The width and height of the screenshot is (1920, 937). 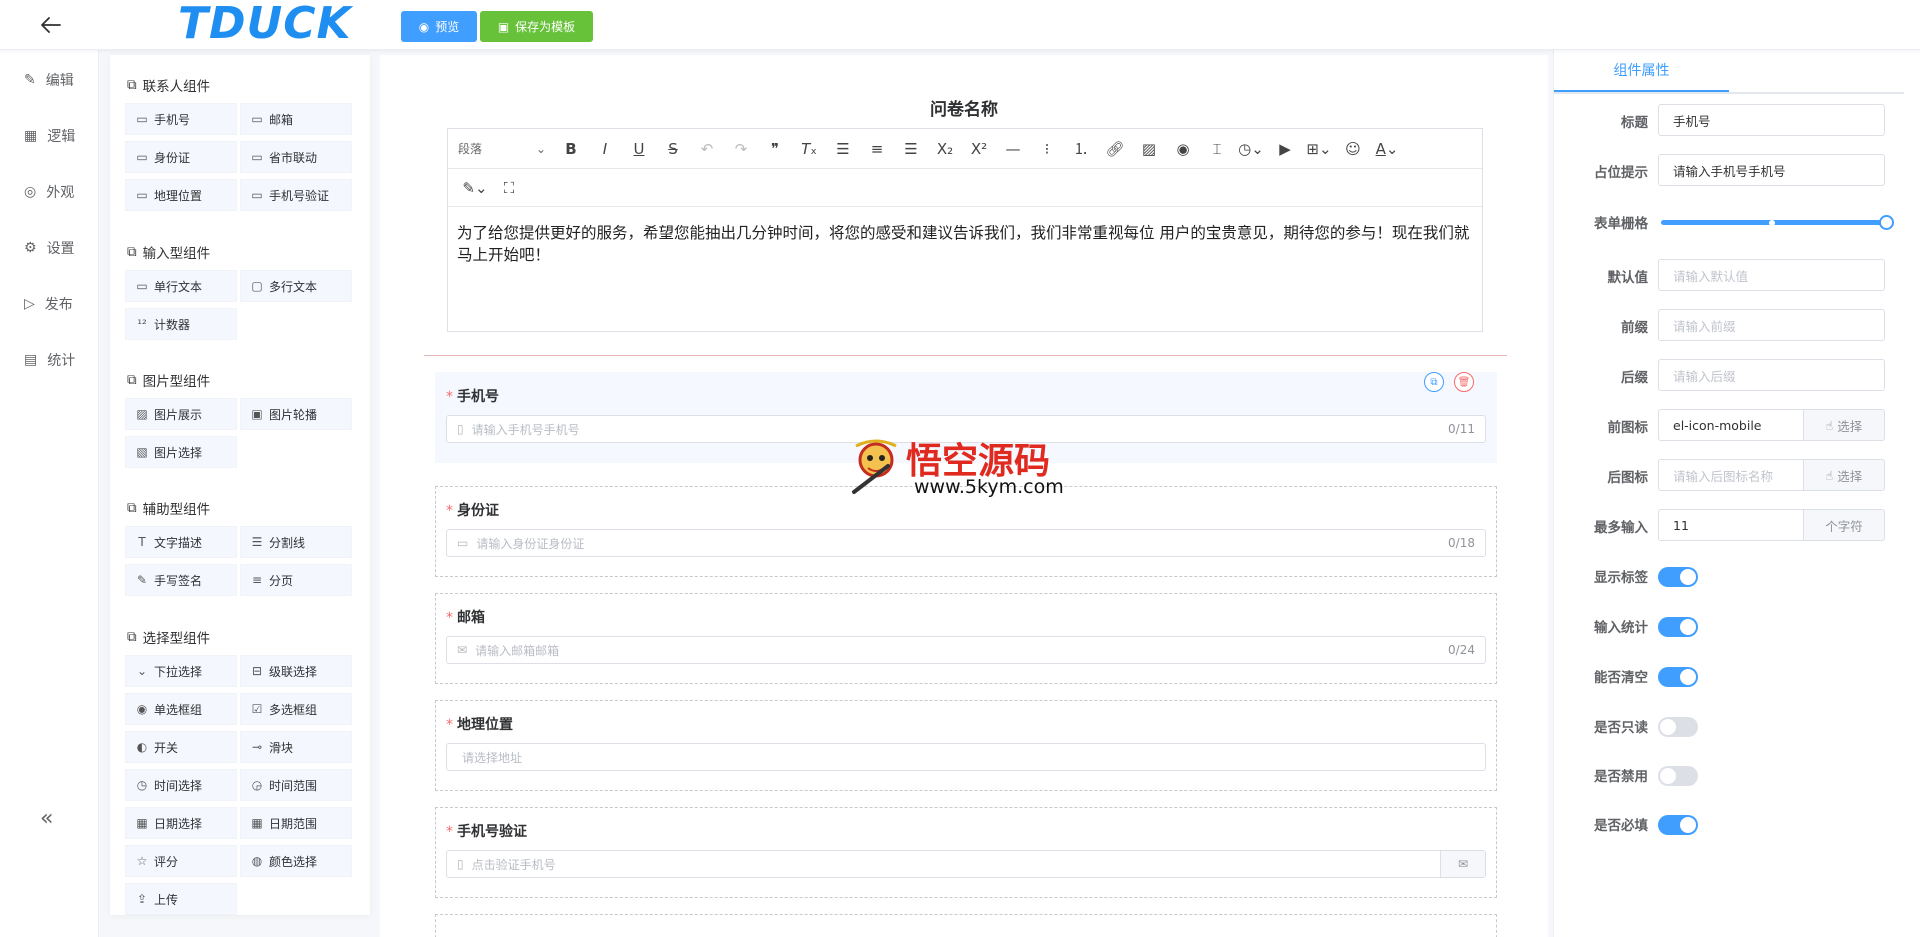 I want to click on tab-component-properties: 组件属性, so click(x=1641, y=71).